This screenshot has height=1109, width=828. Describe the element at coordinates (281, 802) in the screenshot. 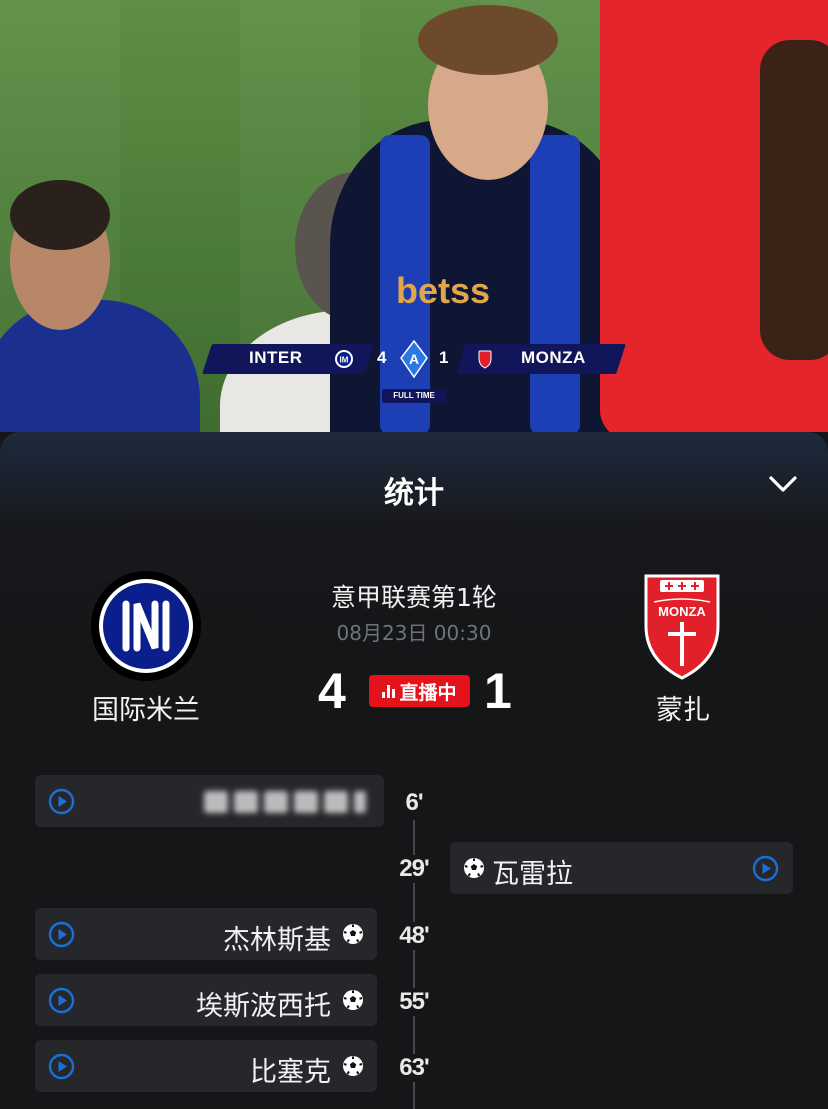

I see `blurred-player-name` at that location.